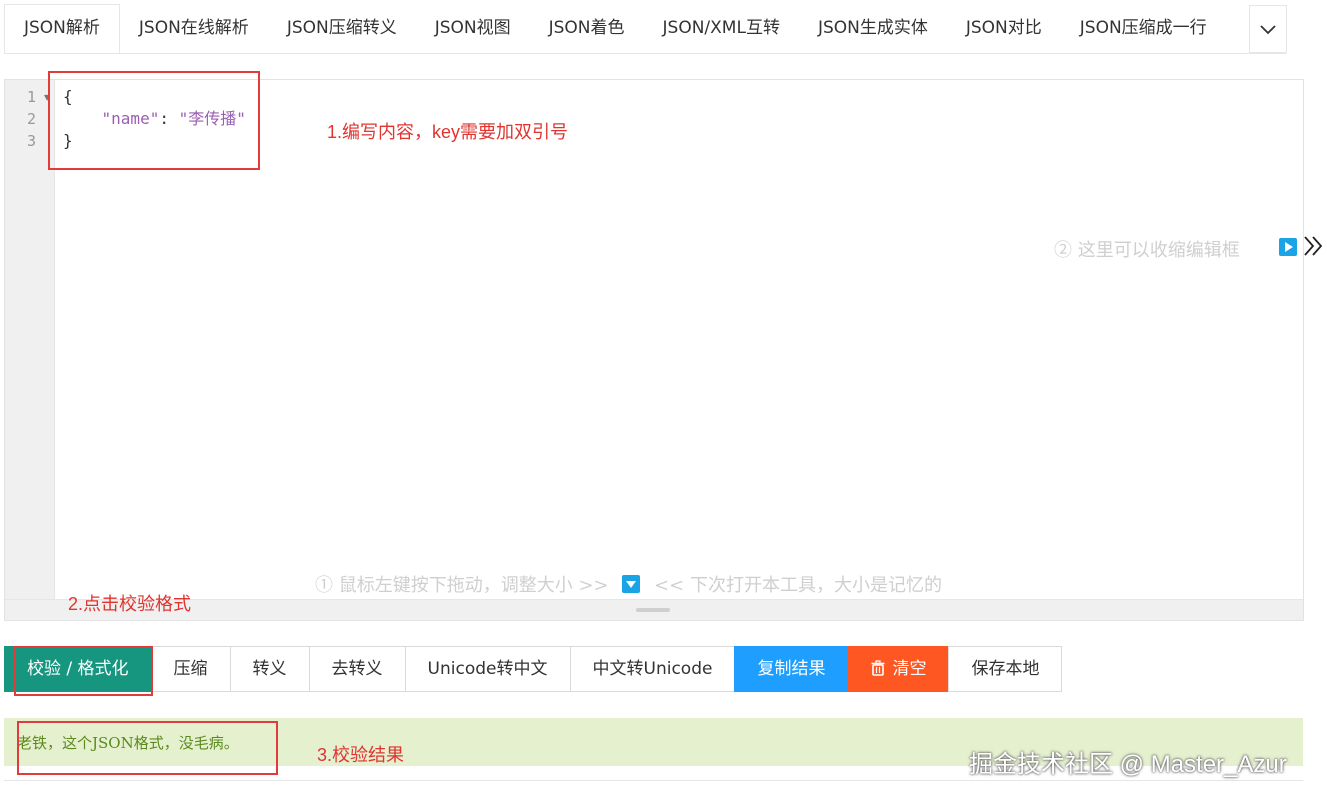 This screenshot has height=797, width=1327. What do you see at coordinates (1143, 28) in the screenshot?
I see `tab-json-one-line: JSON压缩成一行` at bounding box center [1143, 28].